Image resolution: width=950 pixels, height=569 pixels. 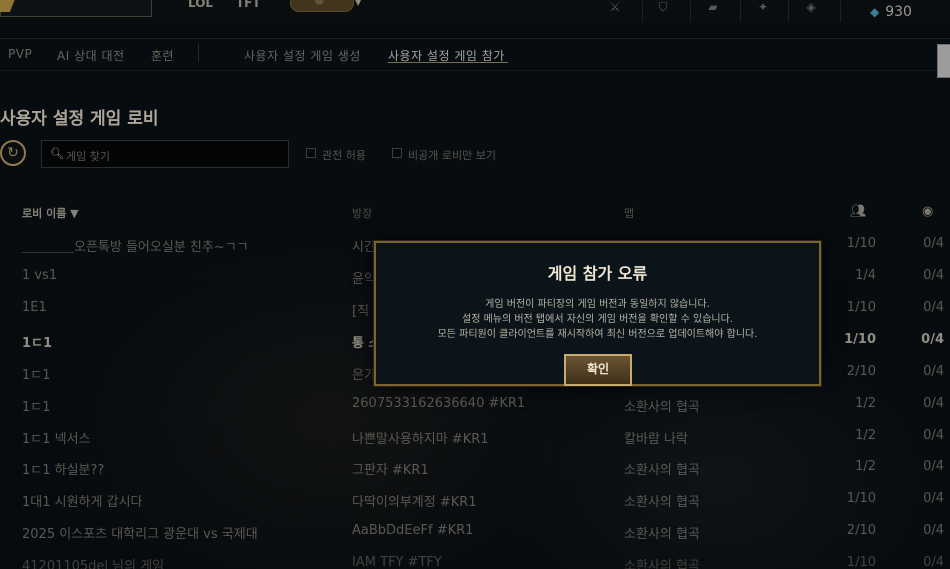 What do you see at coordinates (597, 273) in the screenshot?
I see `dialog-title: 게임 참가 오류` at bounding box center [597, 273].